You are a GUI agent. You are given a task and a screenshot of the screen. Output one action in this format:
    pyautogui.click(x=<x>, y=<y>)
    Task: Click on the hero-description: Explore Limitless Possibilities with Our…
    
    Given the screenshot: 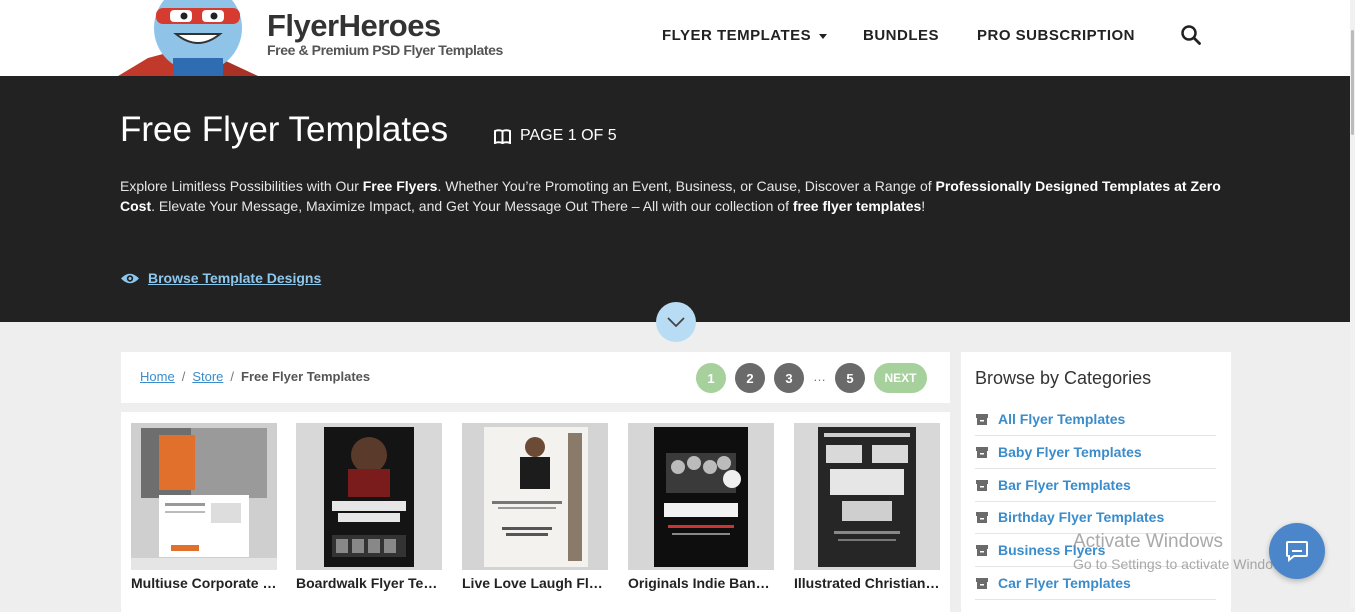 What is the action you would take?
    pyautogui.click(x=677, y=196)
    